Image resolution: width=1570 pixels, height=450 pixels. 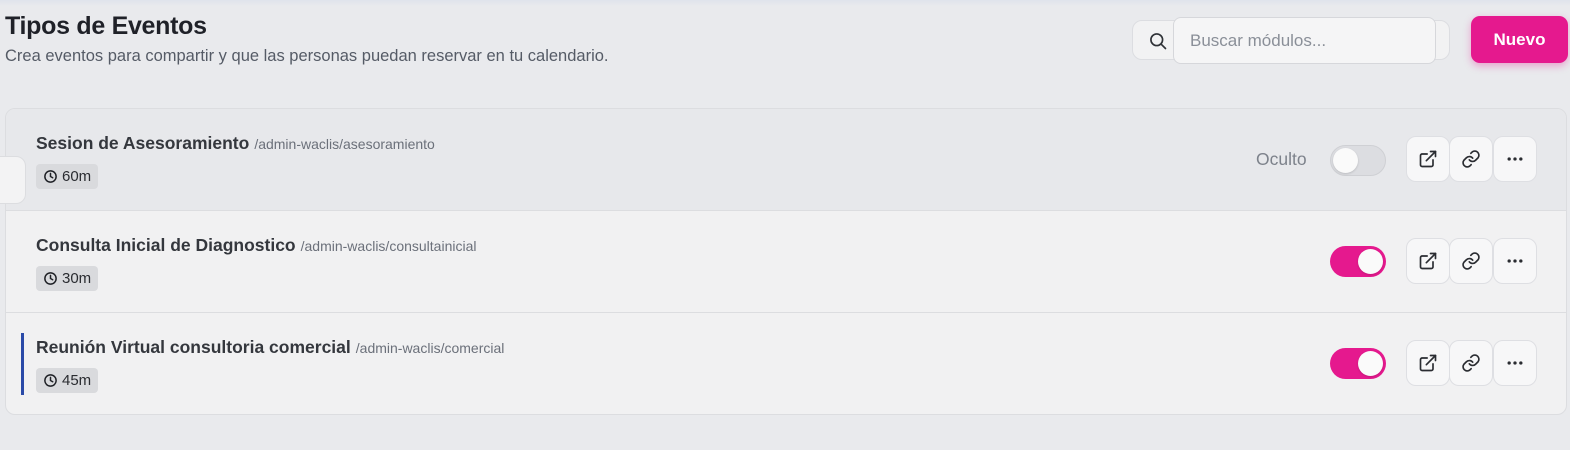 I want to click on event-slug: /admin-waclis/asesoramiento, so click(x=344, y=144).